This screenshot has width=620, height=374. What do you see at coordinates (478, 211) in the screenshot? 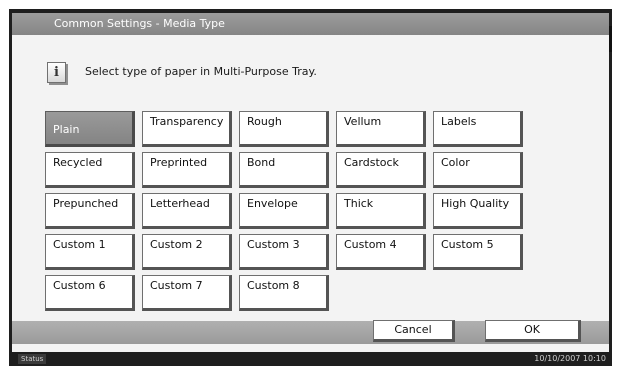
I see `media-type-button-high-quality: High Quality` at bounding box center [478, 211].